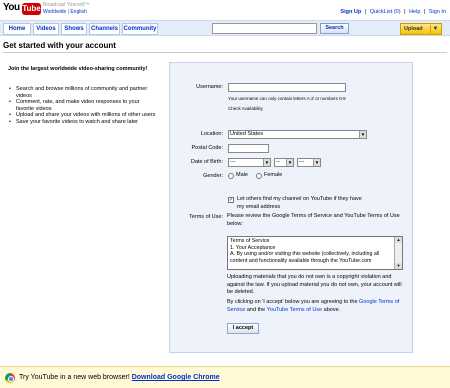  I want to click on location-value: United States, so click(247, 134).